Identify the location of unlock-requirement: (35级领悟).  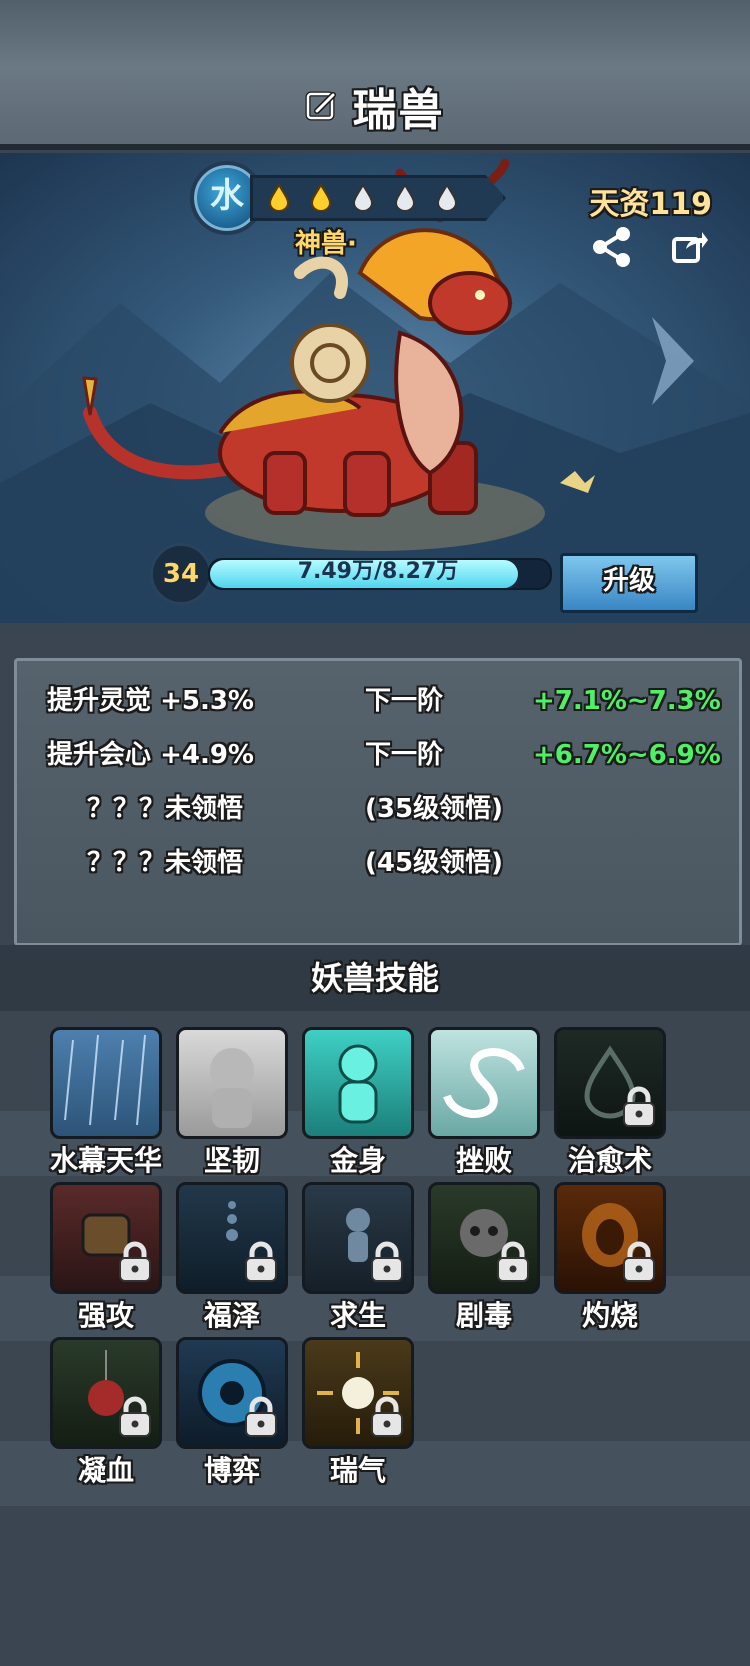
(434, 809).